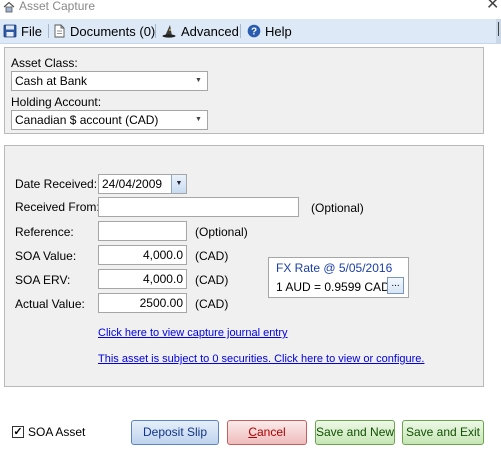 The height and width of the screenshot is (454, 501). What do you see at coordinates (443, 432) in the screenshot?
I see `save-and-exit-button: Save and Exit` at bounding box center [443, 432].